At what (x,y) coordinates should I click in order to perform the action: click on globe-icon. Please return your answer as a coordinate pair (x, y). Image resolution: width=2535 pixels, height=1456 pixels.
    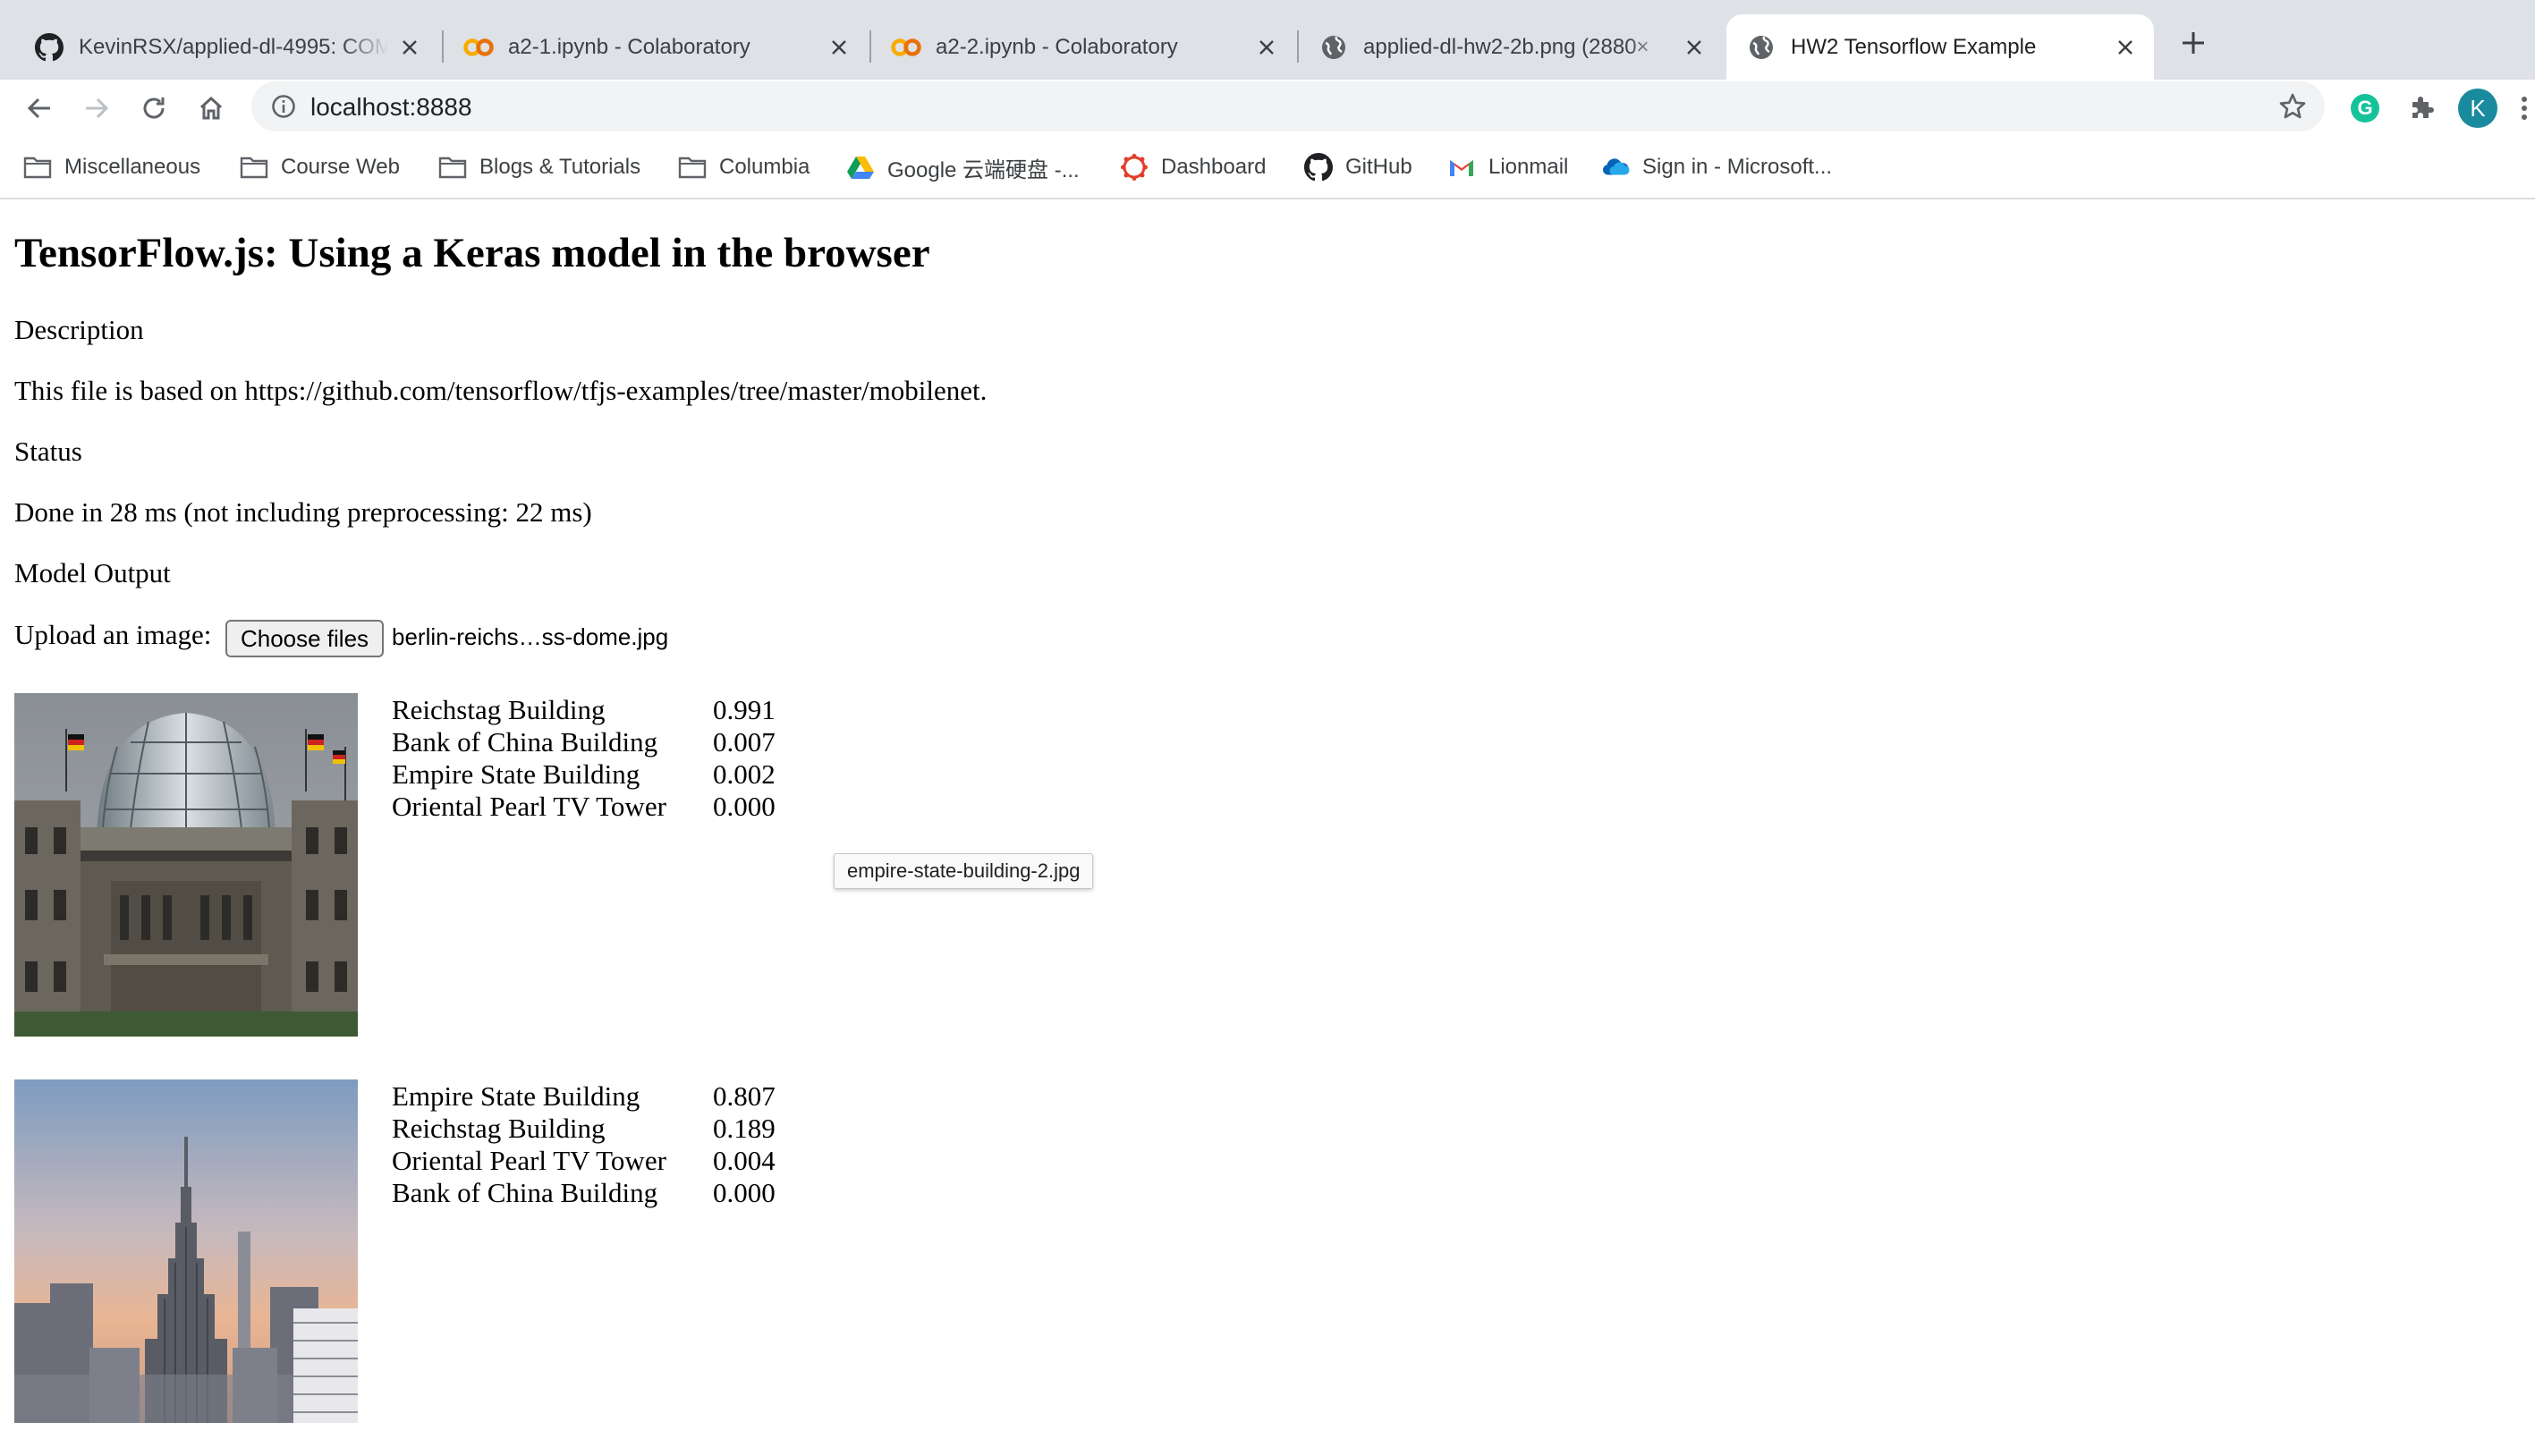
    Looking at the image, I should click on (1333, 47).